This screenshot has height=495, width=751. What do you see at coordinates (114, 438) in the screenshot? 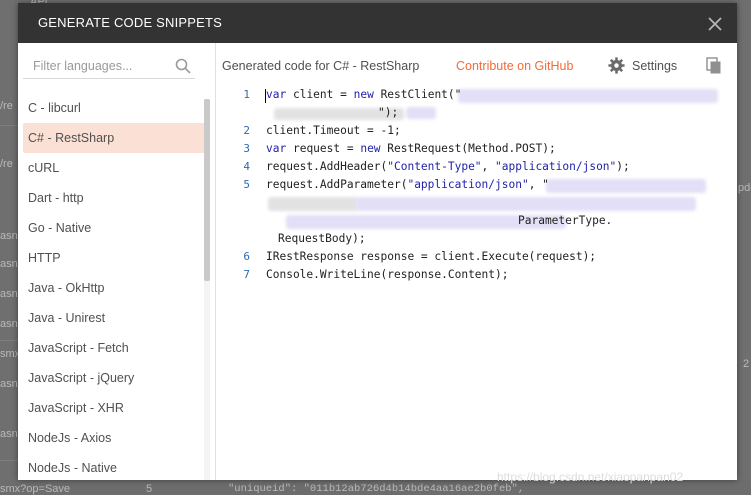
I see `language-item: NodeJs - Axios` at bounding box center [114, 438].